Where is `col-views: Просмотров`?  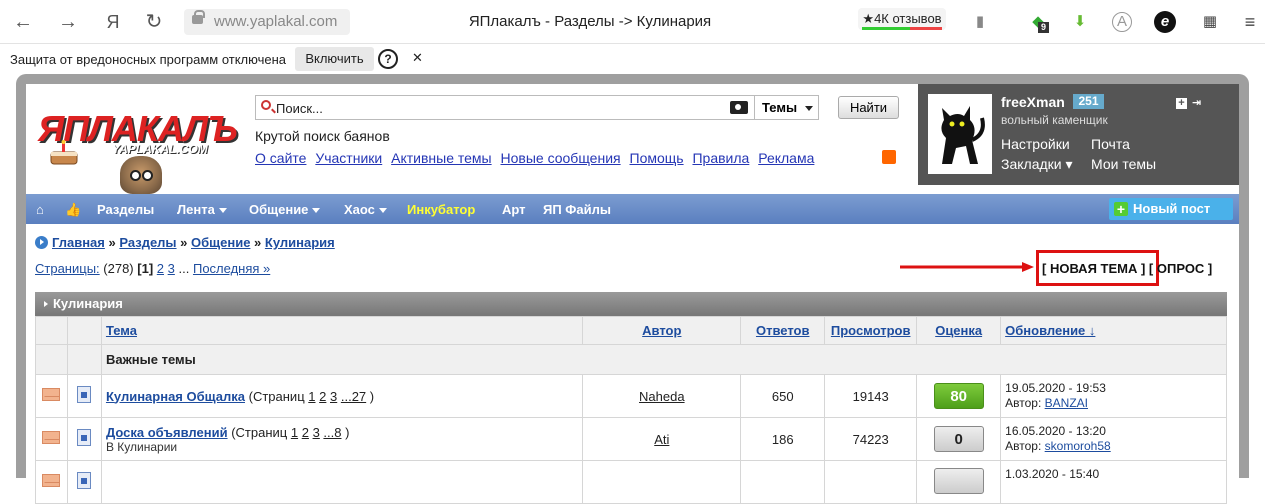 col-views: Просмотров is located at coordinates (871, 330).